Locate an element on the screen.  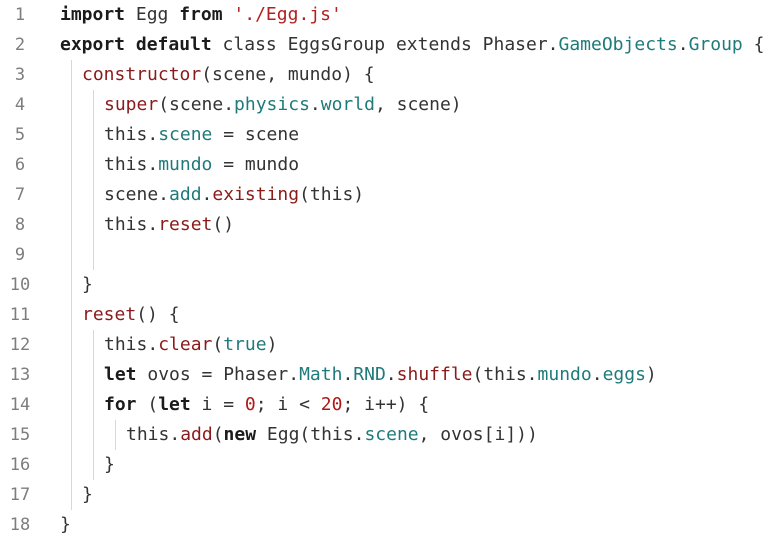
line-number: 13 is located at coordinates (20, 375).